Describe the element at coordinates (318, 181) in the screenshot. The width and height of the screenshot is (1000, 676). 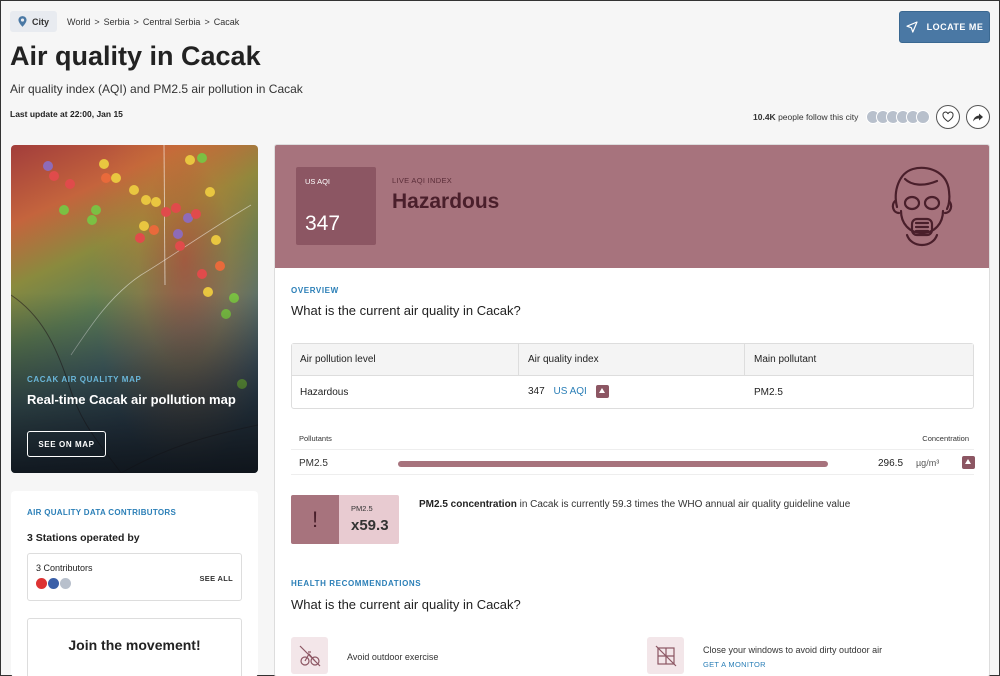
I see `aqi-box-label: US AQI` at that location.